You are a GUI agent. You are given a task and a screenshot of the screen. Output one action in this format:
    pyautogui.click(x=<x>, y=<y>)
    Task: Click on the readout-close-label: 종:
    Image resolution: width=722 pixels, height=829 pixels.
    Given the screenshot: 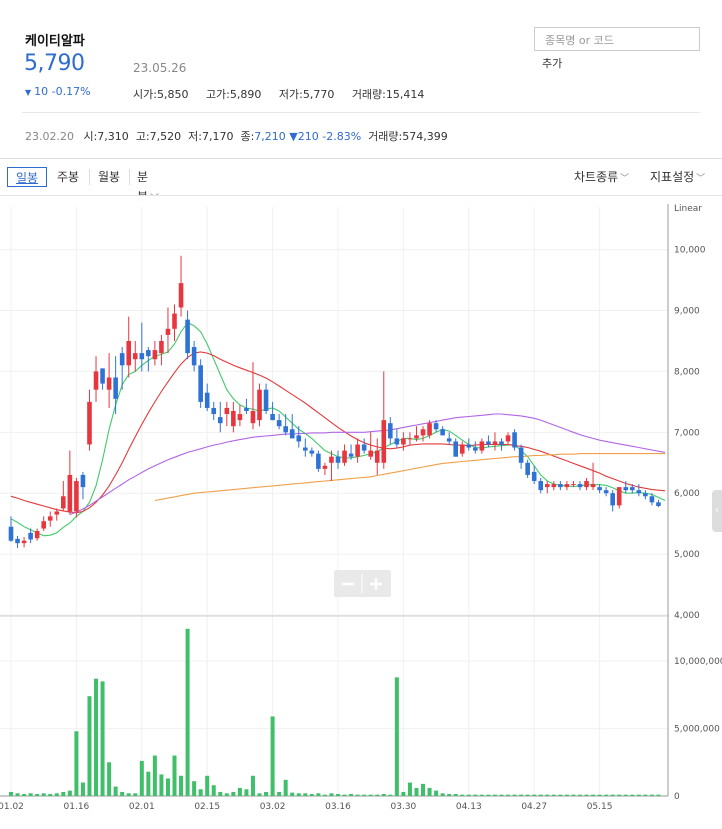 What is the action you would take?
    pyautogui.click(x=247, y=136)
    